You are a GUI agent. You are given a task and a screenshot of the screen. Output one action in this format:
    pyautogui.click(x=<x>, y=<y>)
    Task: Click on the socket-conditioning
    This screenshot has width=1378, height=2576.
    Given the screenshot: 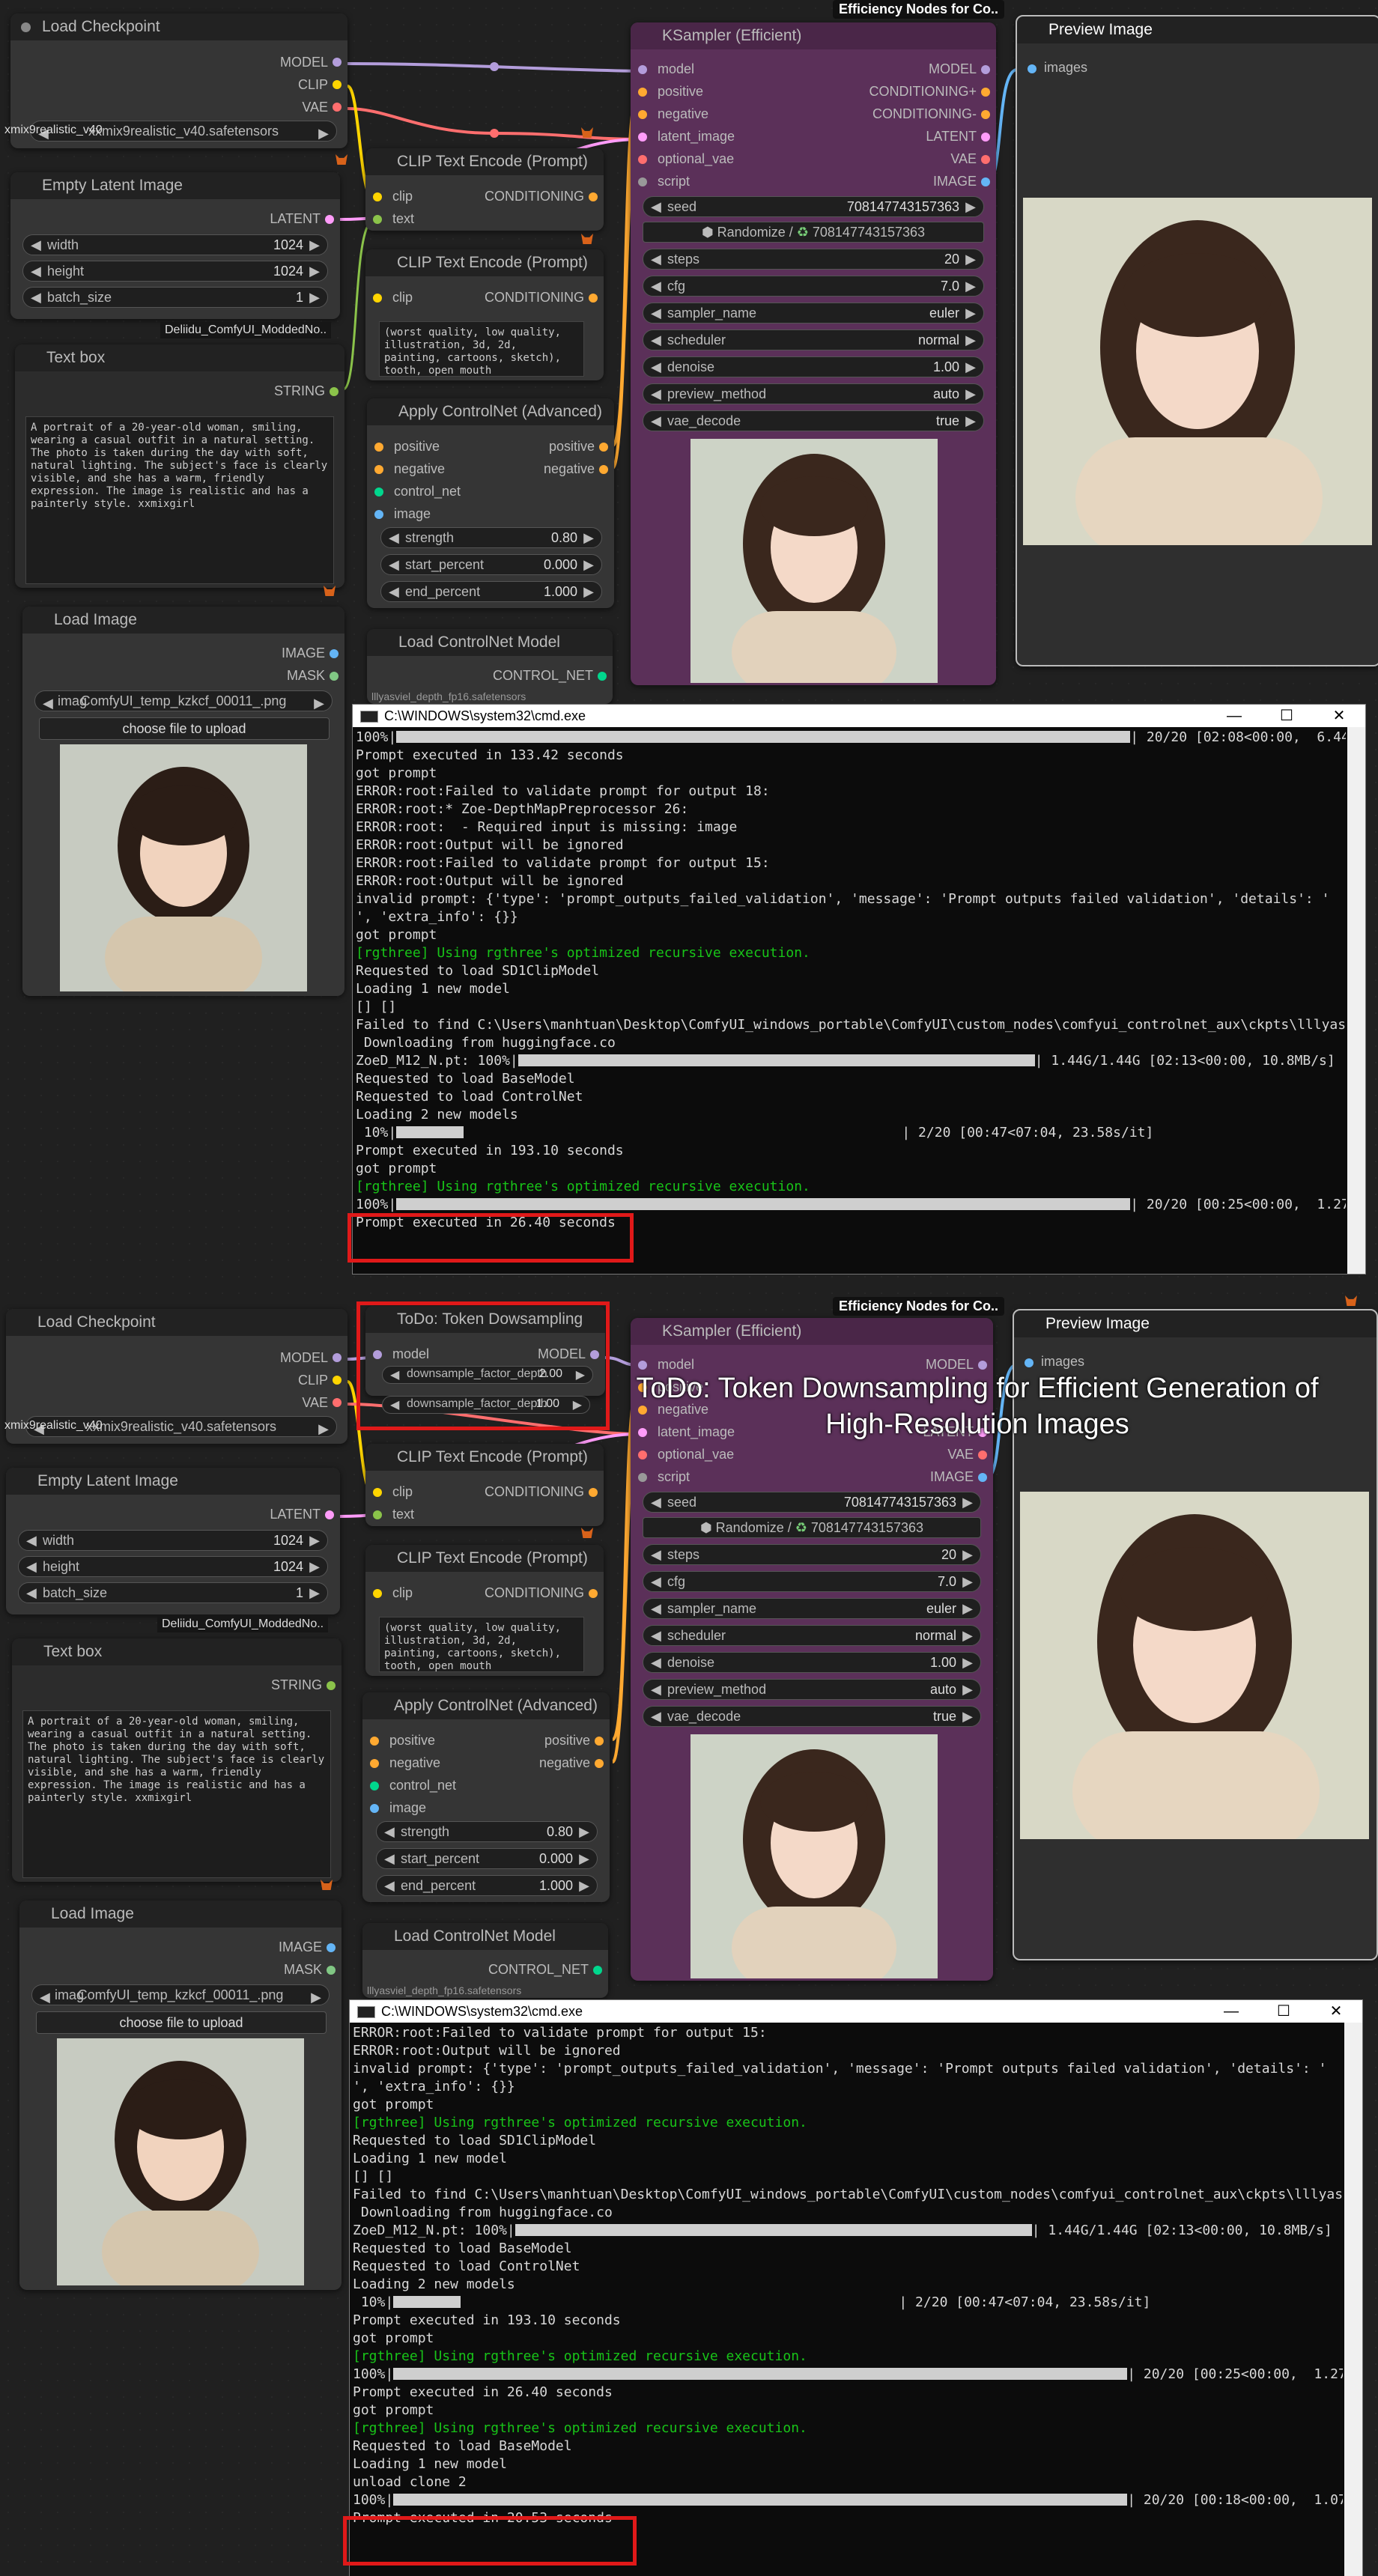 What is the action you would take?
    pyautogui.click(x=593, y=298)
    